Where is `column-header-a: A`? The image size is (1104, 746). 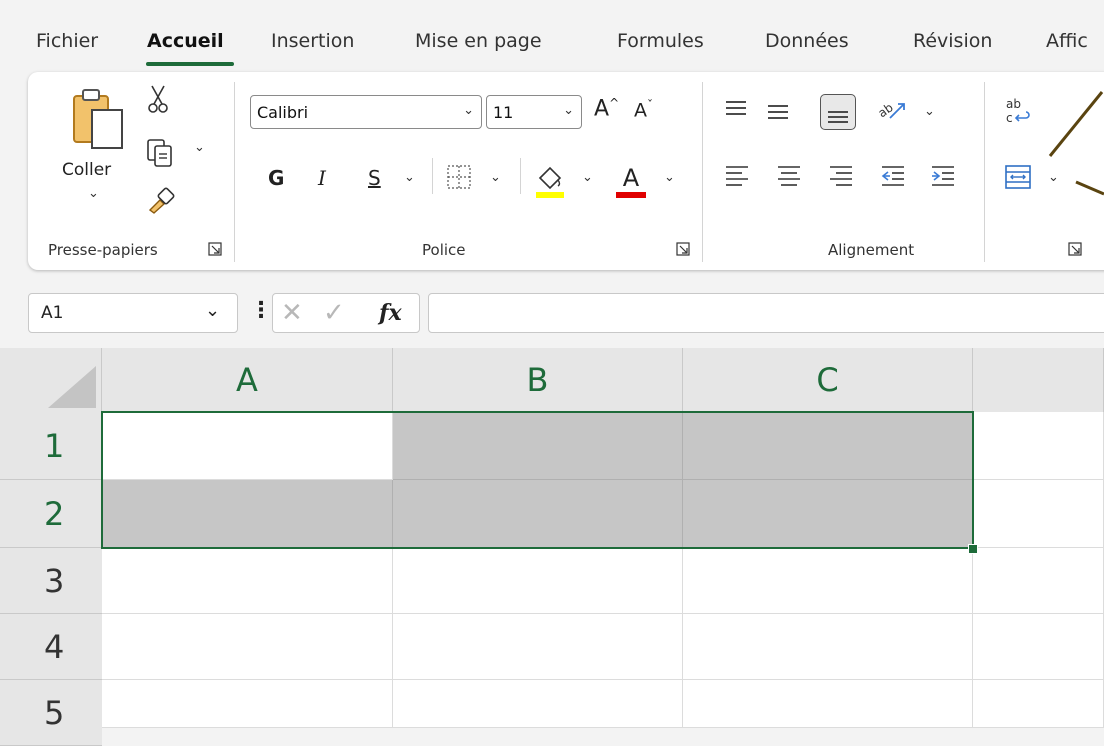
column-header-a: A is located at coordinates (247, 380).